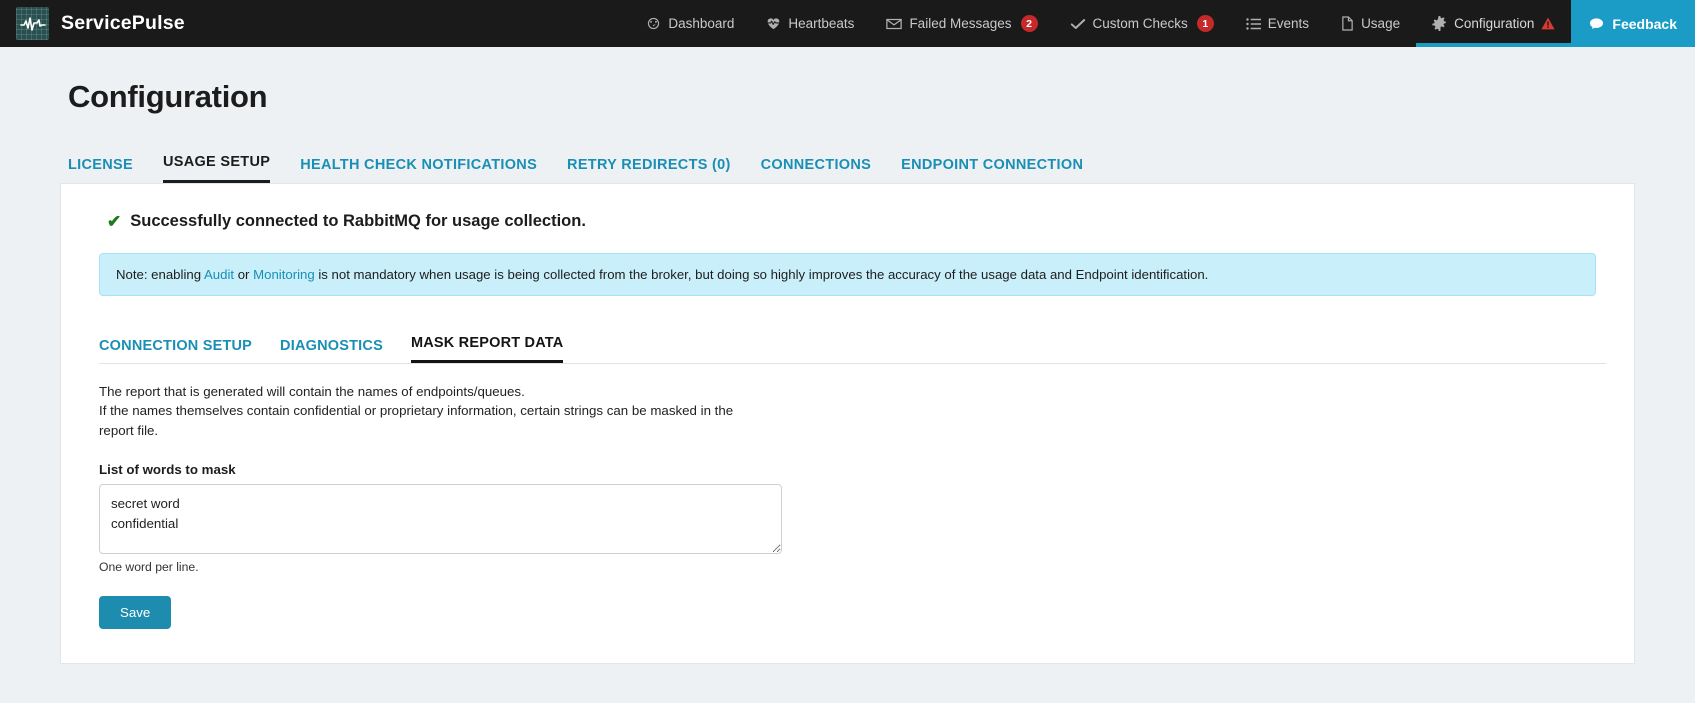  What do you see at coordinates (1381, 23) in the screenshot?
I see `nav-item-label: Usage` at bounding box center [1381, 23].